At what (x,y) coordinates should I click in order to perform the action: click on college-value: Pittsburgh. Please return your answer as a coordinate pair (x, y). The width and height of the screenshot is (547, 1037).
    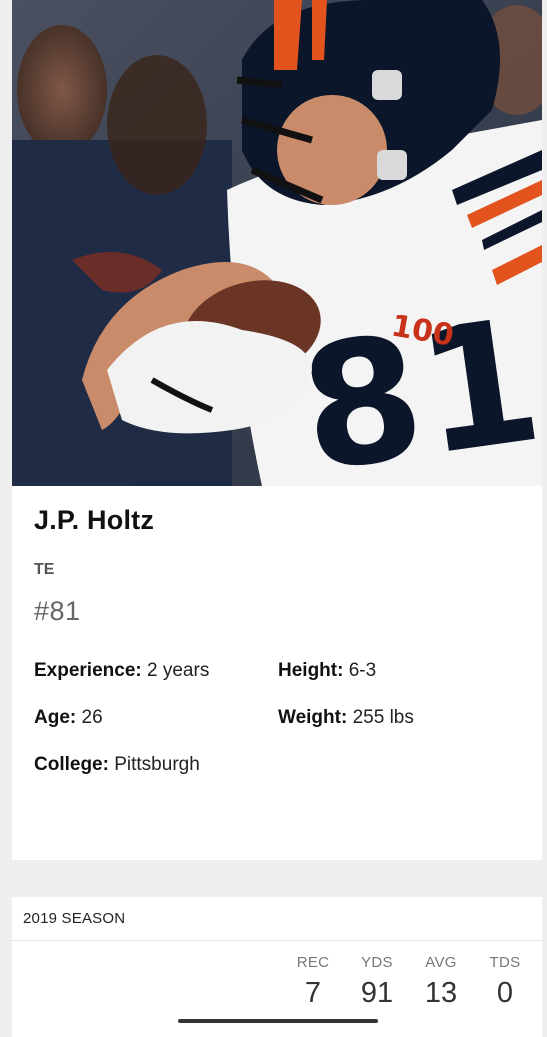
    Looking at the image, I should click on (157, 764).